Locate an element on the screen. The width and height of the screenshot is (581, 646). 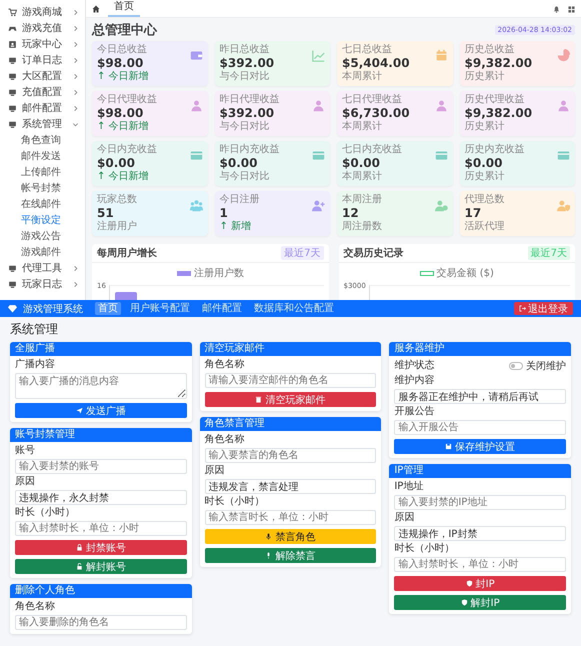
card-header: IP管理 is located at coordinates (480, 471).